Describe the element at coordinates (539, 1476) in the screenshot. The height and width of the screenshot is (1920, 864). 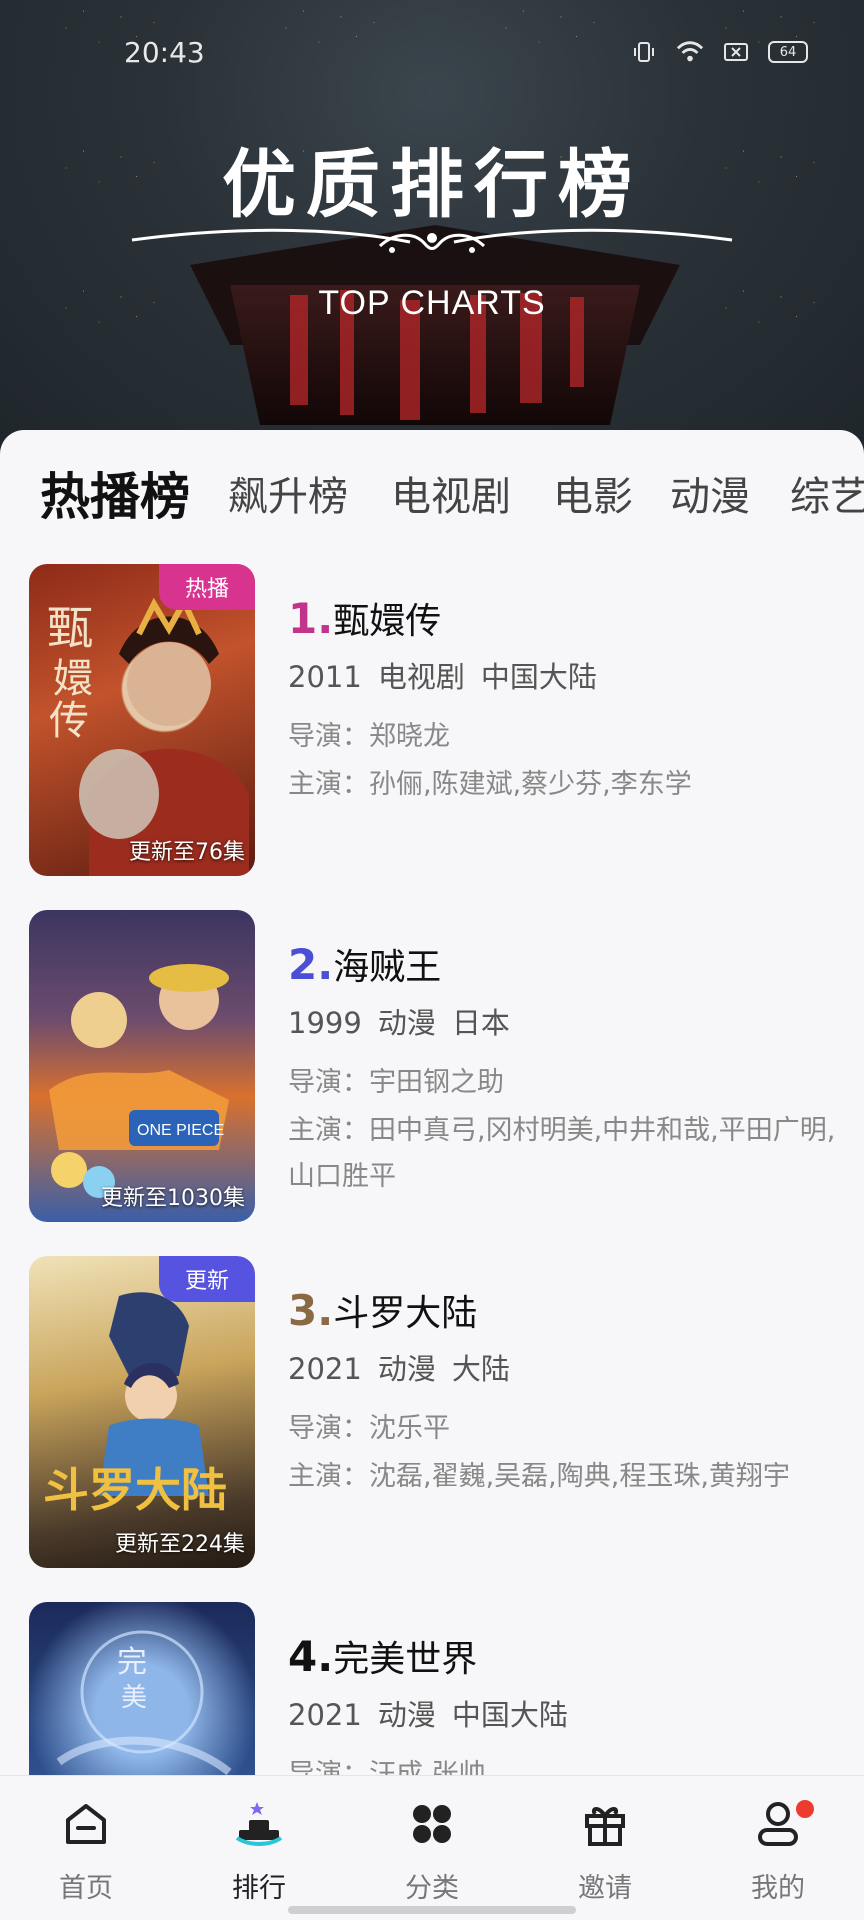
I see `item-cast: 主演：沈磊,翟巍,吴磊,陶典,程玉珠,黄翔宇` at that location.